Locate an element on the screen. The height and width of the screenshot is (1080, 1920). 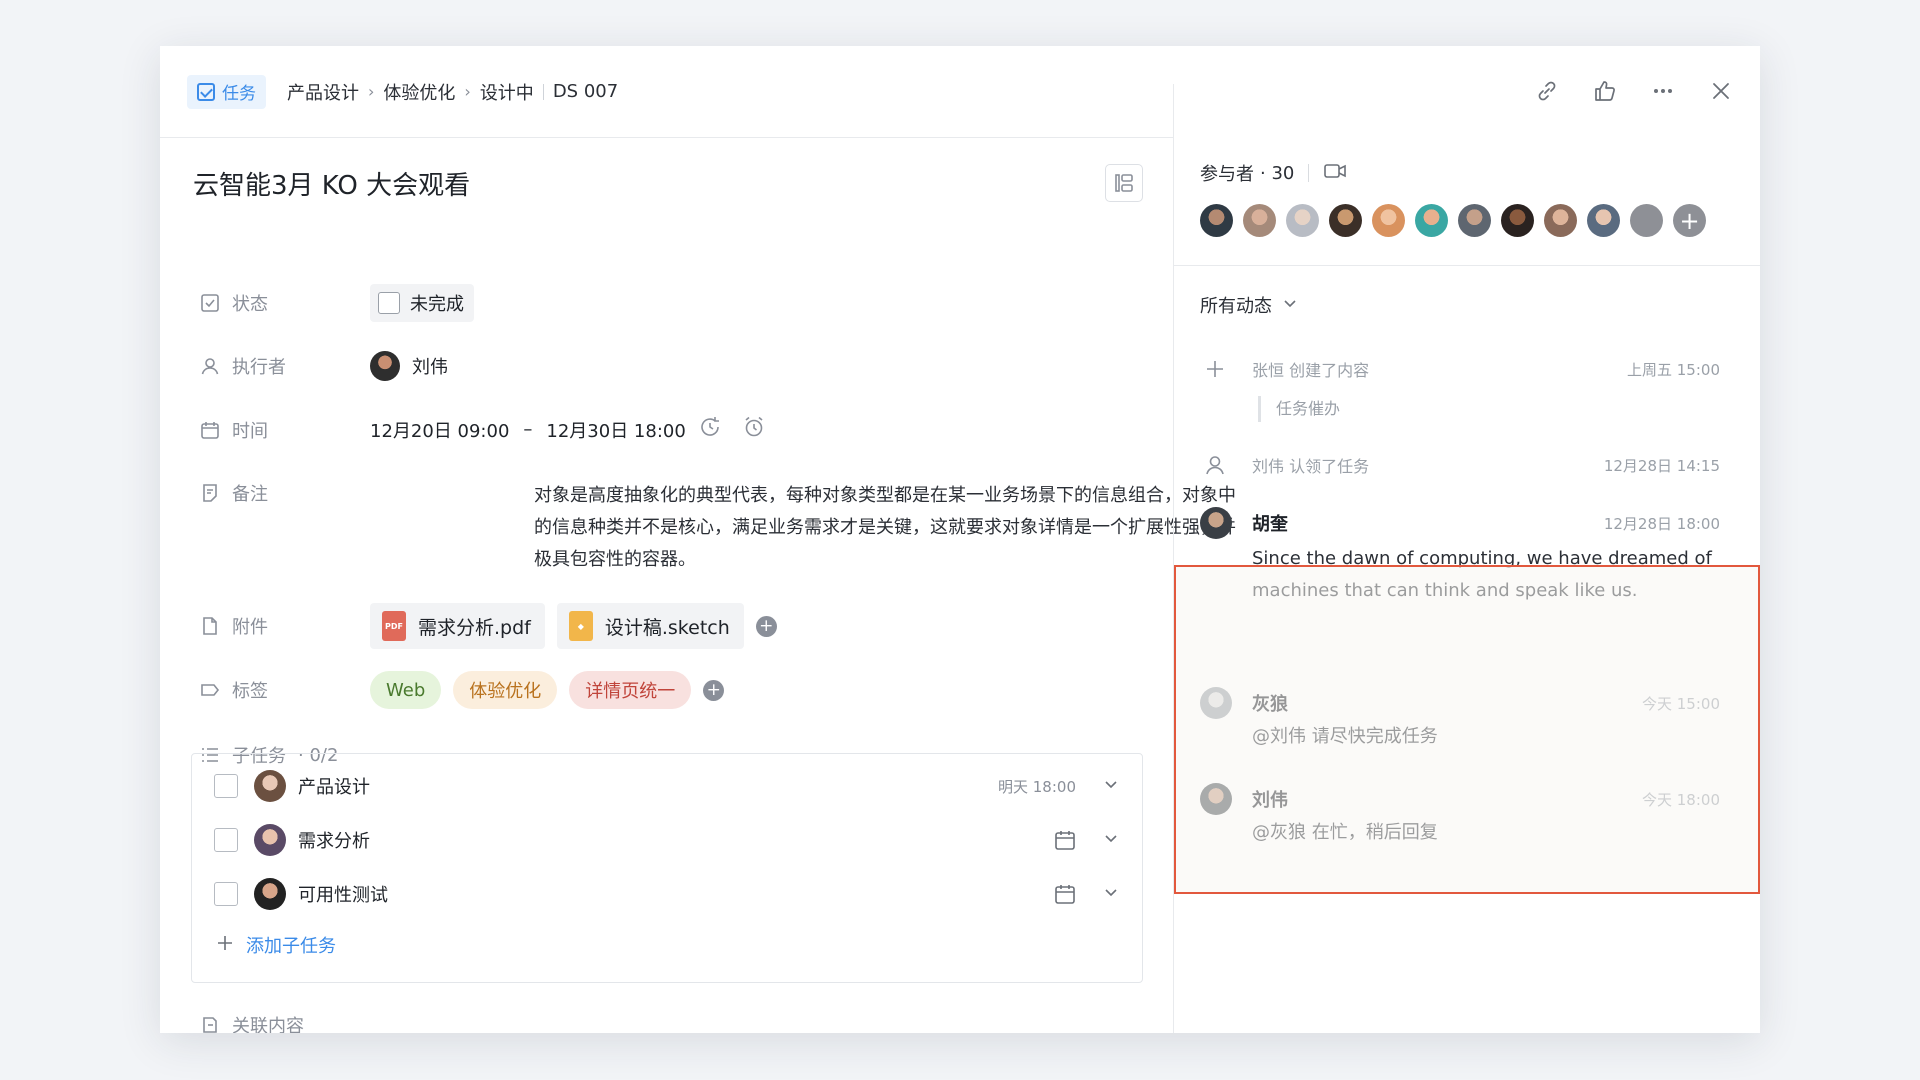
participants-avatars: + is located at coordinates (1453, 220).